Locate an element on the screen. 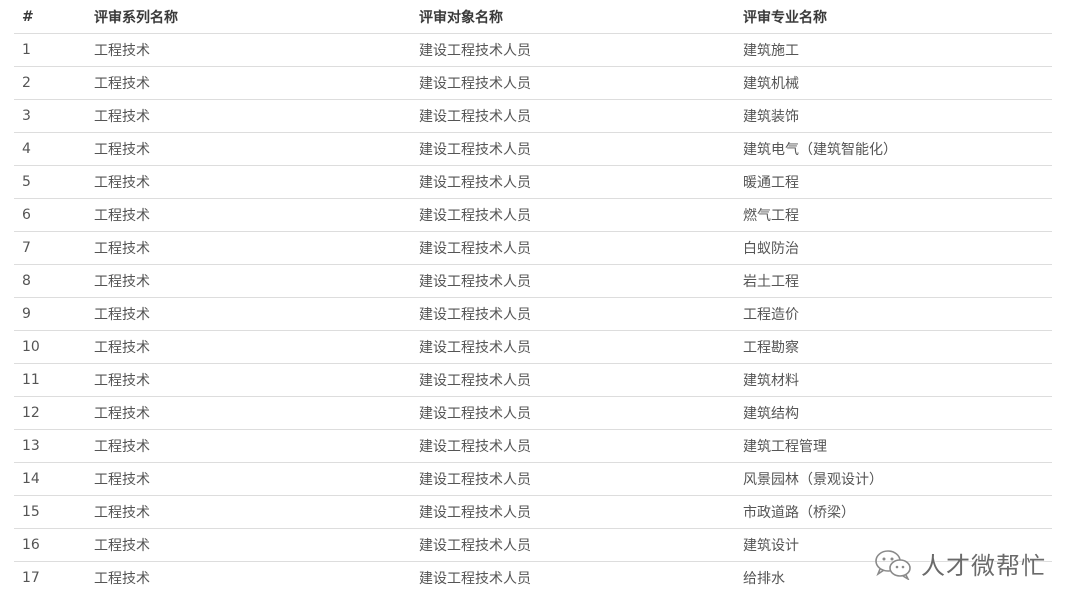 Image resolution: width=1080 pixels, height=613 pixels. header-series-name: 评审系列名称 is located at coordinates (248, 17).